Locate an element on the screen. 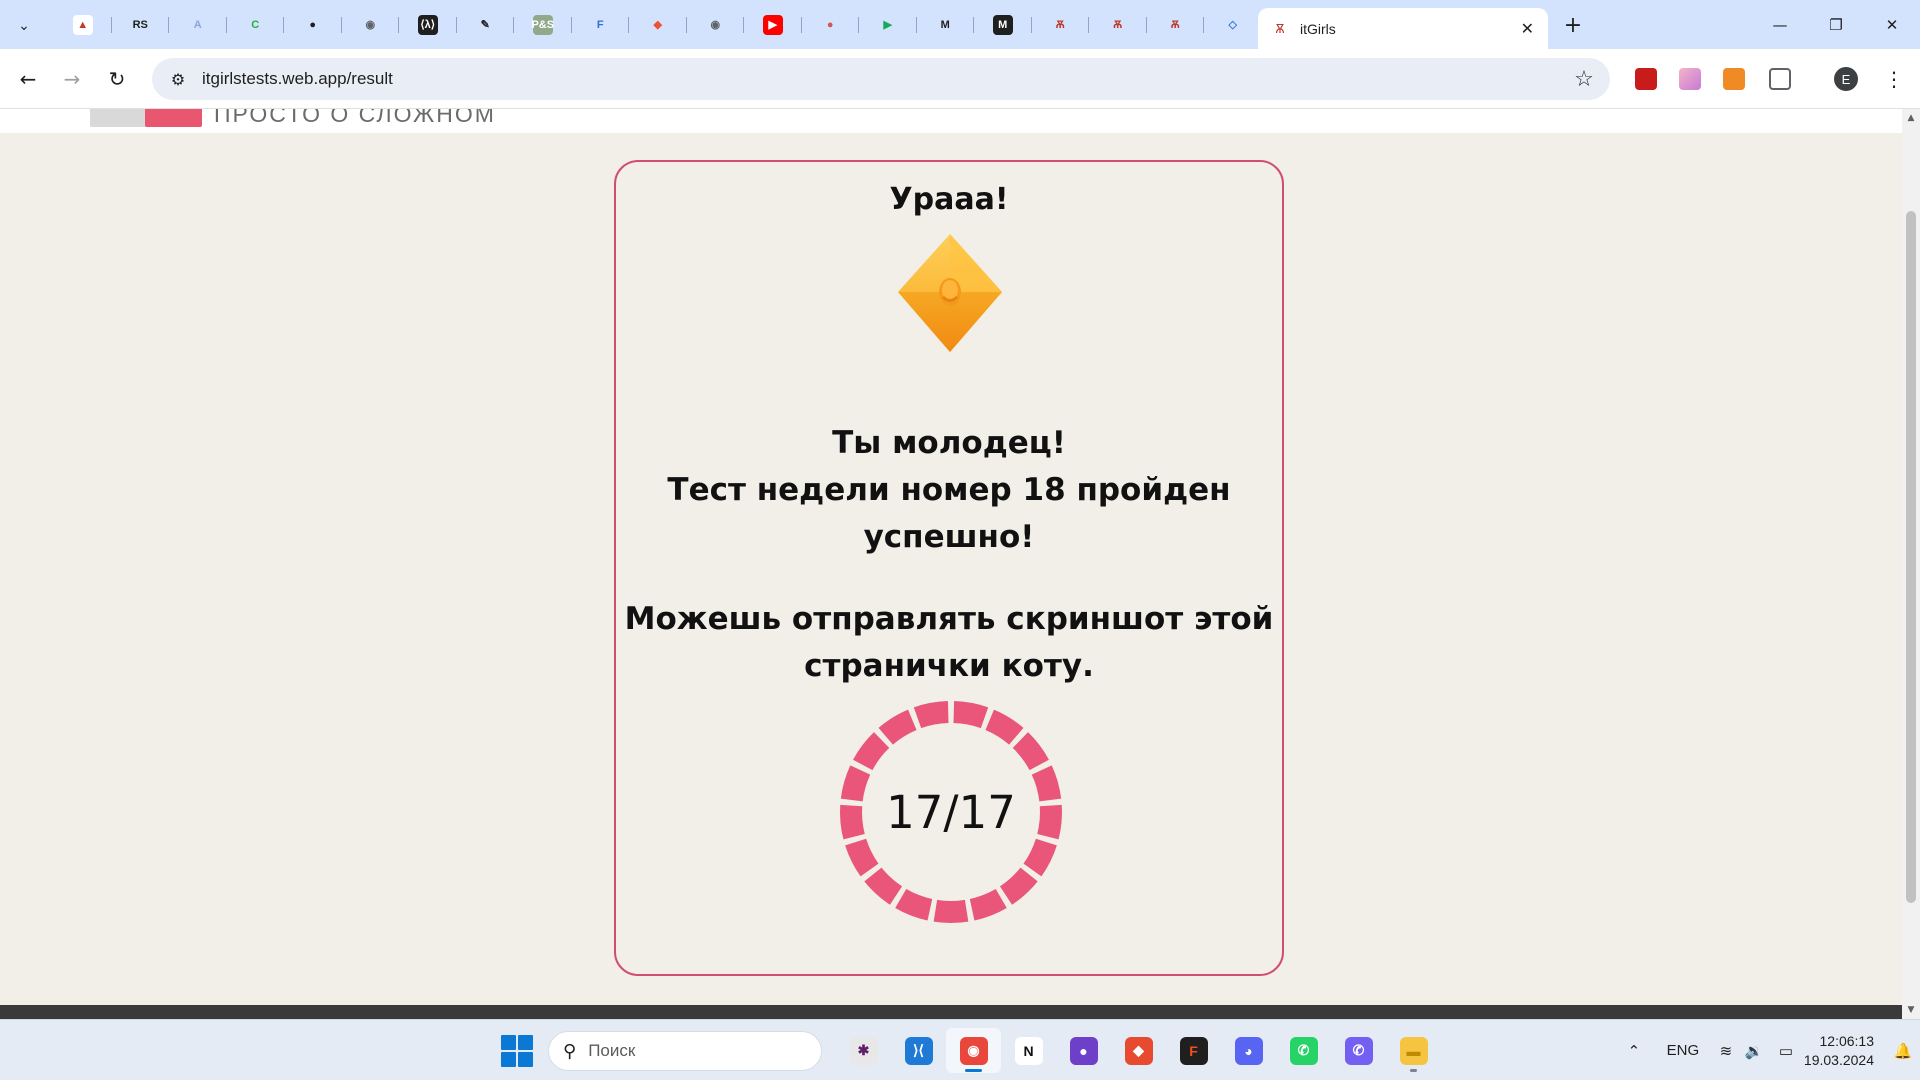 This screenshot has height=1080, width=1920. scroll-thumb is located at coordinates (1911, 557).